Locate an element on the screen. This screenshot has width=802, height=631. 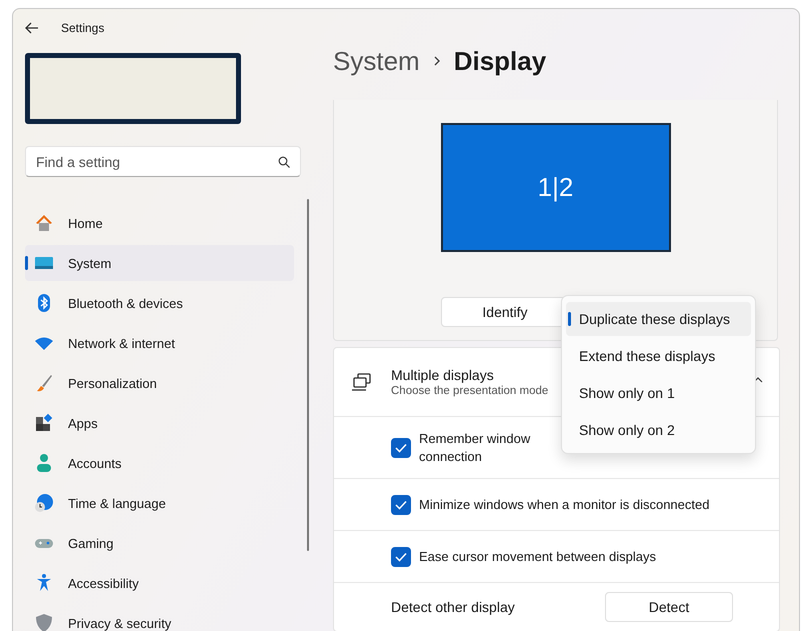
nav-item: Personalization is located at coordinates (159, 383).